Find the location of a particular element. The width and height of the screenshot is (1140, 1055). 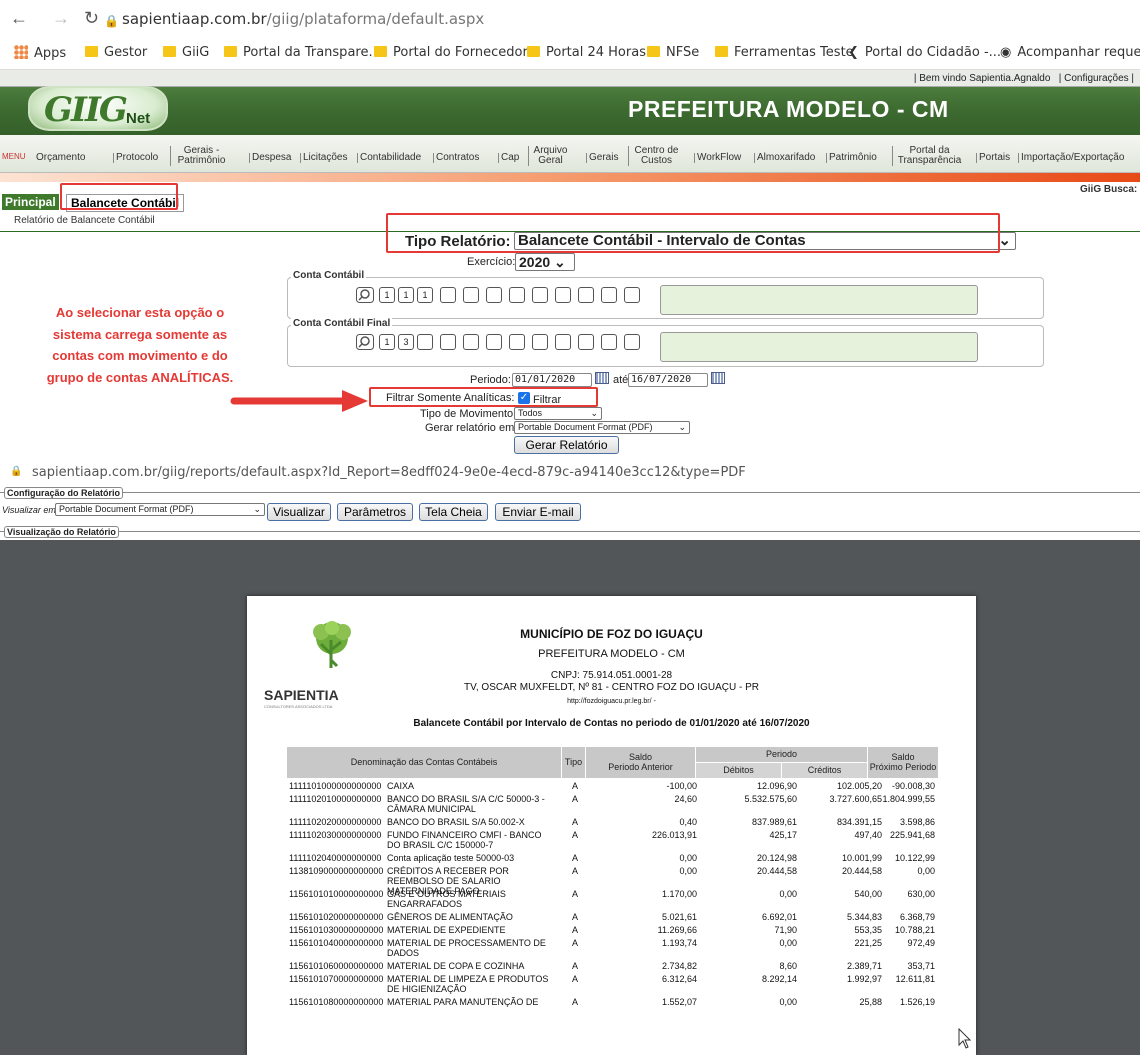

tipo-movimento-select: Todos ⌄ is located at coordinates (558, 413).